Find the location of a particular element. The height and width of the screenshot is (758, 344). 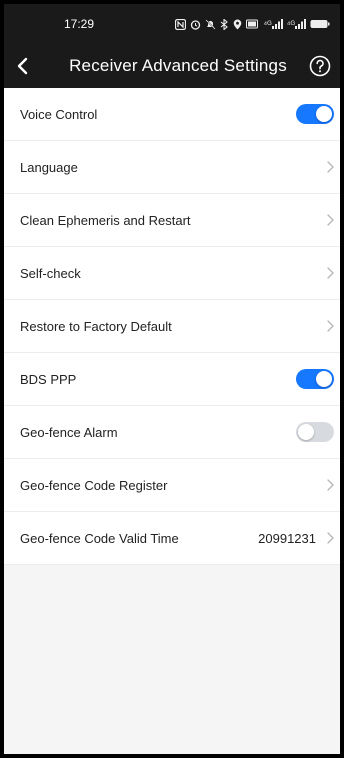

setting-row: Restore to Factory Default is located at coordinates (172, 326).